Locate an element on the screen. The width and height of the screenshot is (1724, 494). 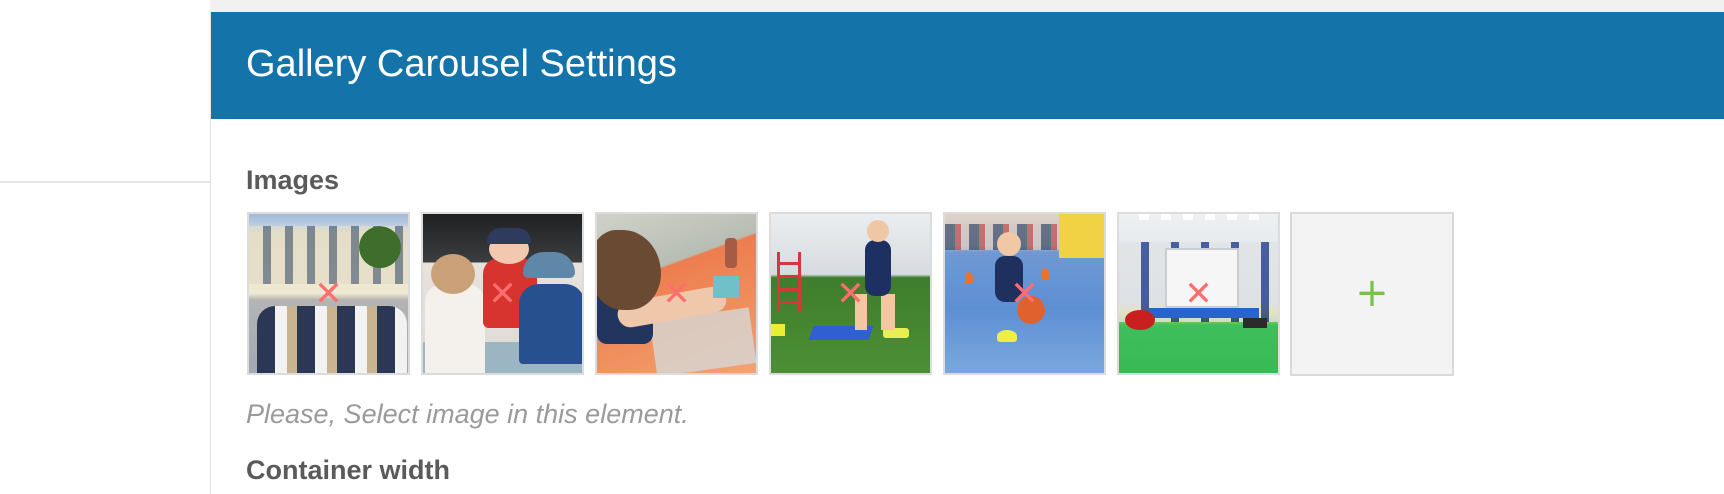
images-hint: Please, Select image in this element. is located at coordinates (467, 414).